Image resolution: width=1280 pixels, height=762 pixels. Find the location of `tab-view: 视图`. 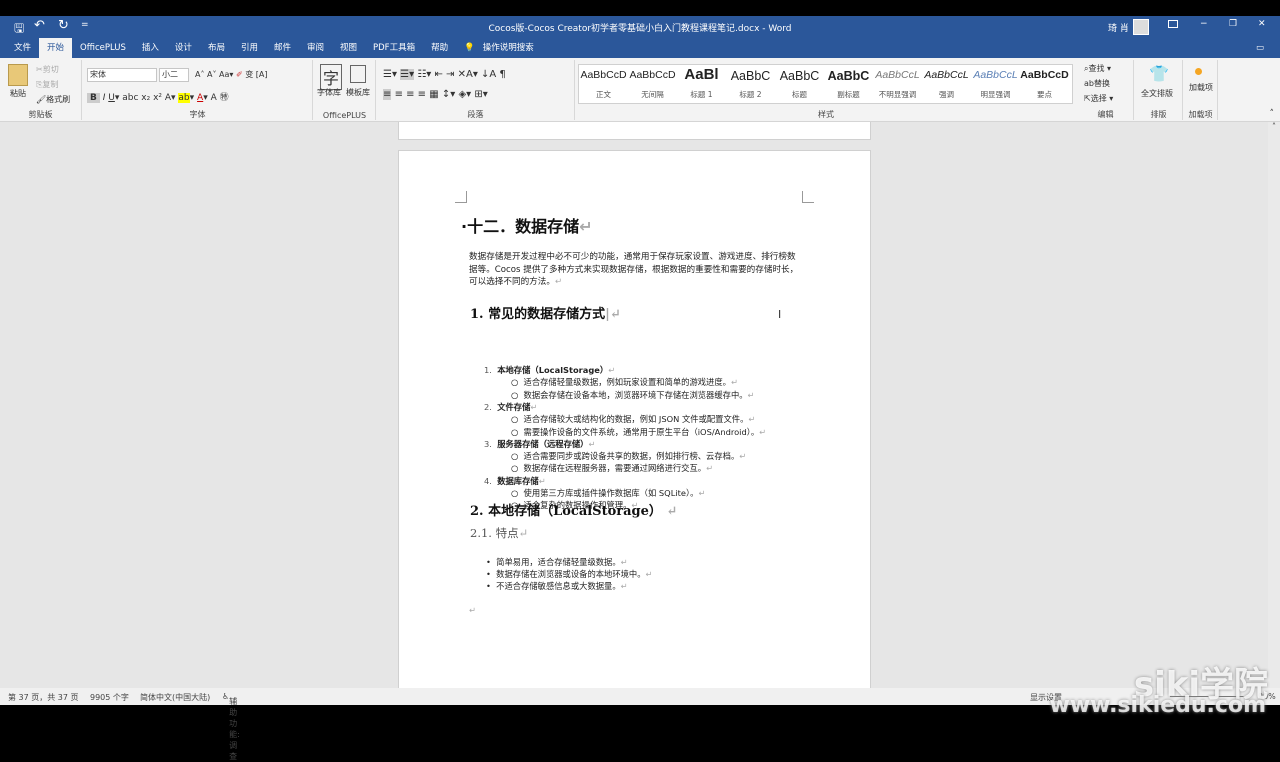

tab-view: 视图 is located at coordinates (348, 48).